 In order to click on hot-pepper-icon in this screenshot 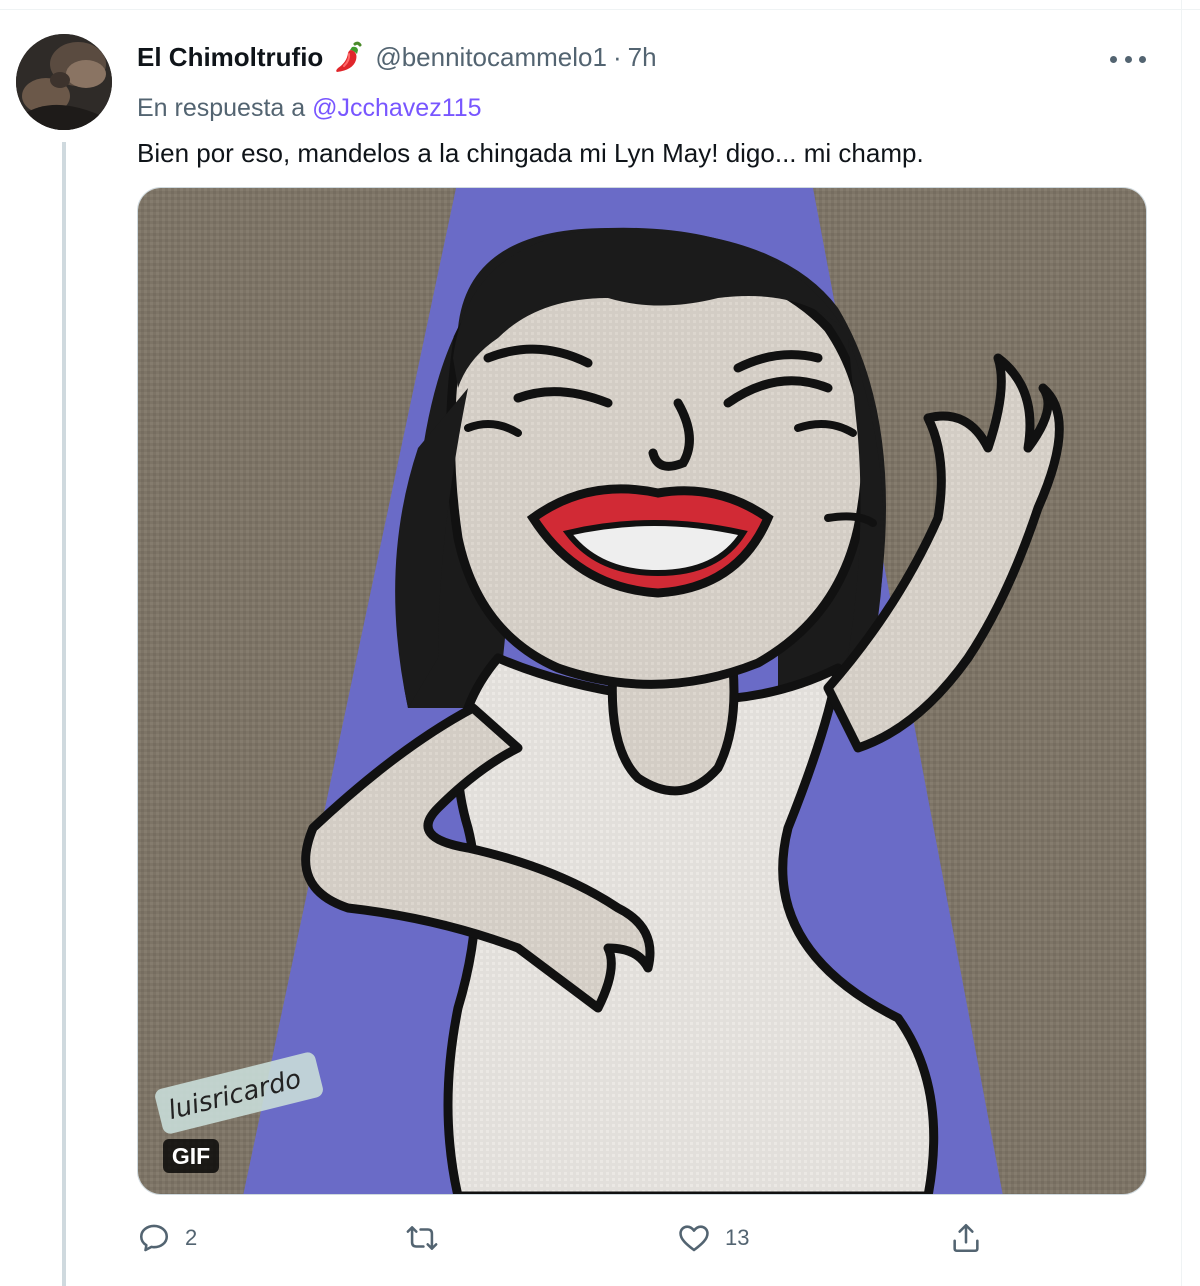, I will do `click(348, 57)`.